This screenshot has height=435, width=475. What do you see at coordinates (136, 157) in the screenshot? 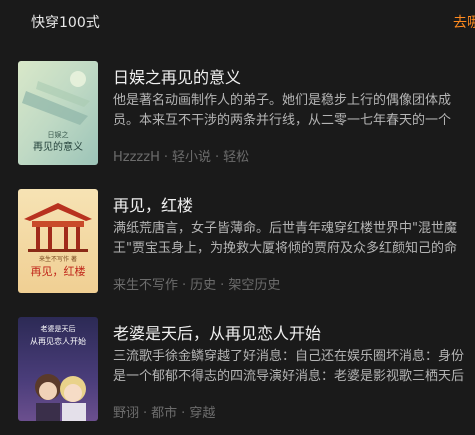
I see `author: HzzzzH` at bounding box center [136, 157].